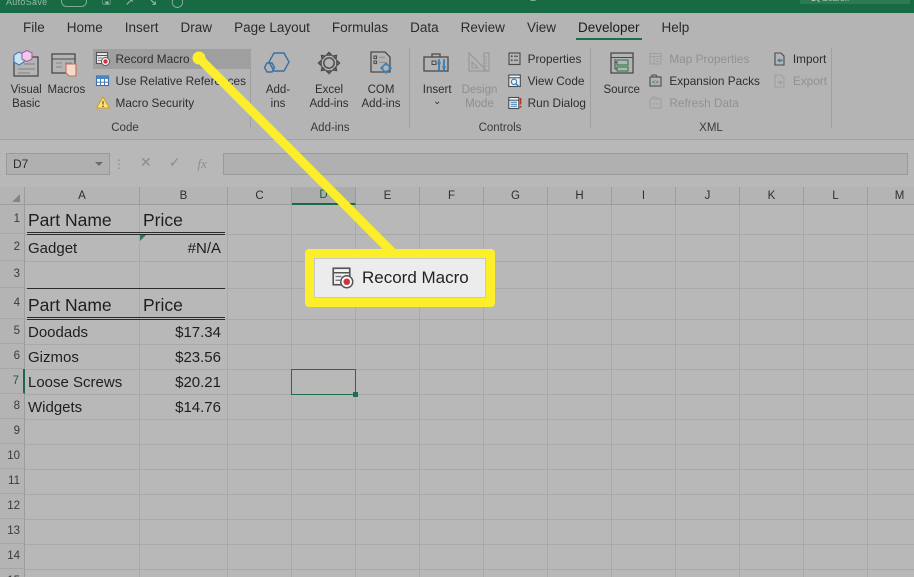  I want to click on customize-qat-icon: ◯, so click(177, 4).